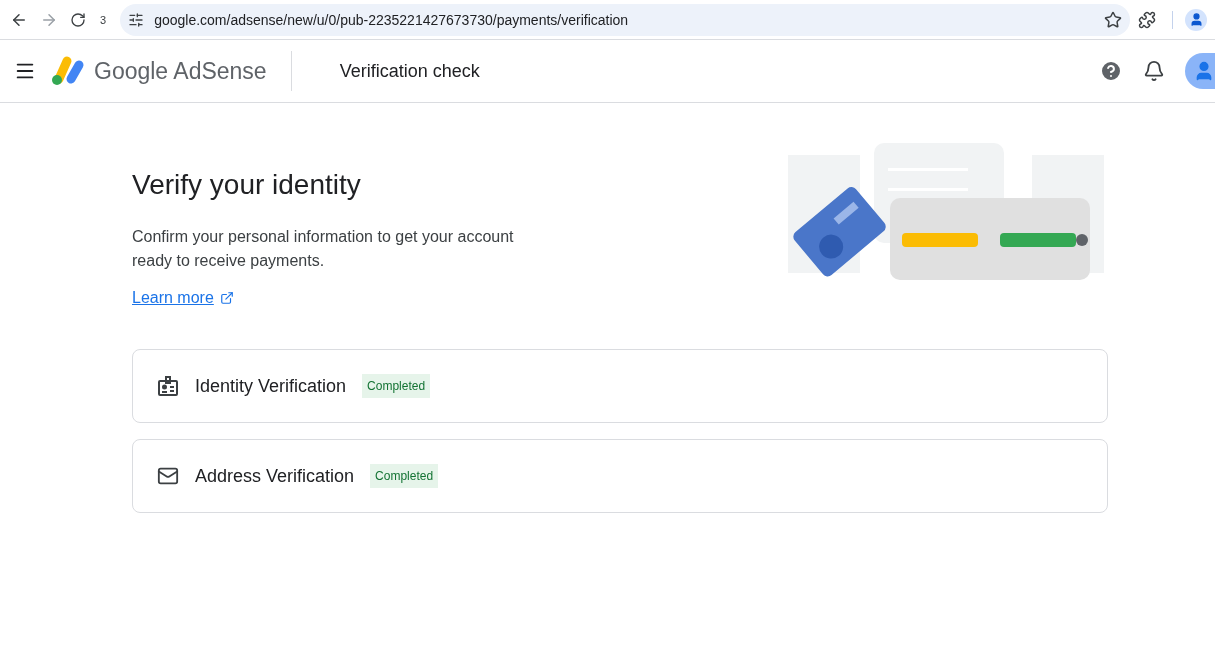 The height and width of the screenshot is (647, 1215). I want to click on learn-more-link: Learn more, so click(183, 298).